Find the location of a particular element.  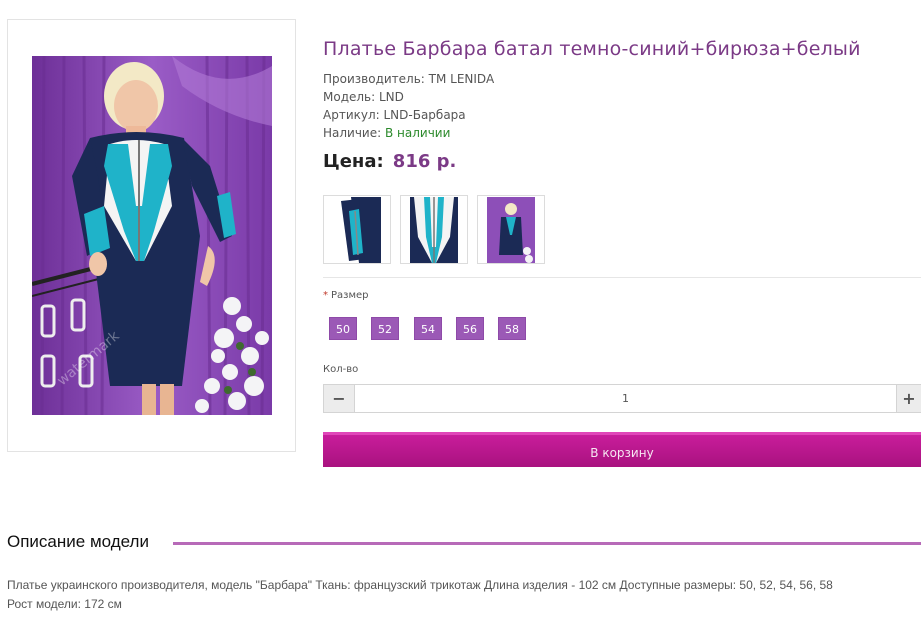

thumbnail-sleeve is located at coordinates (357, 229).